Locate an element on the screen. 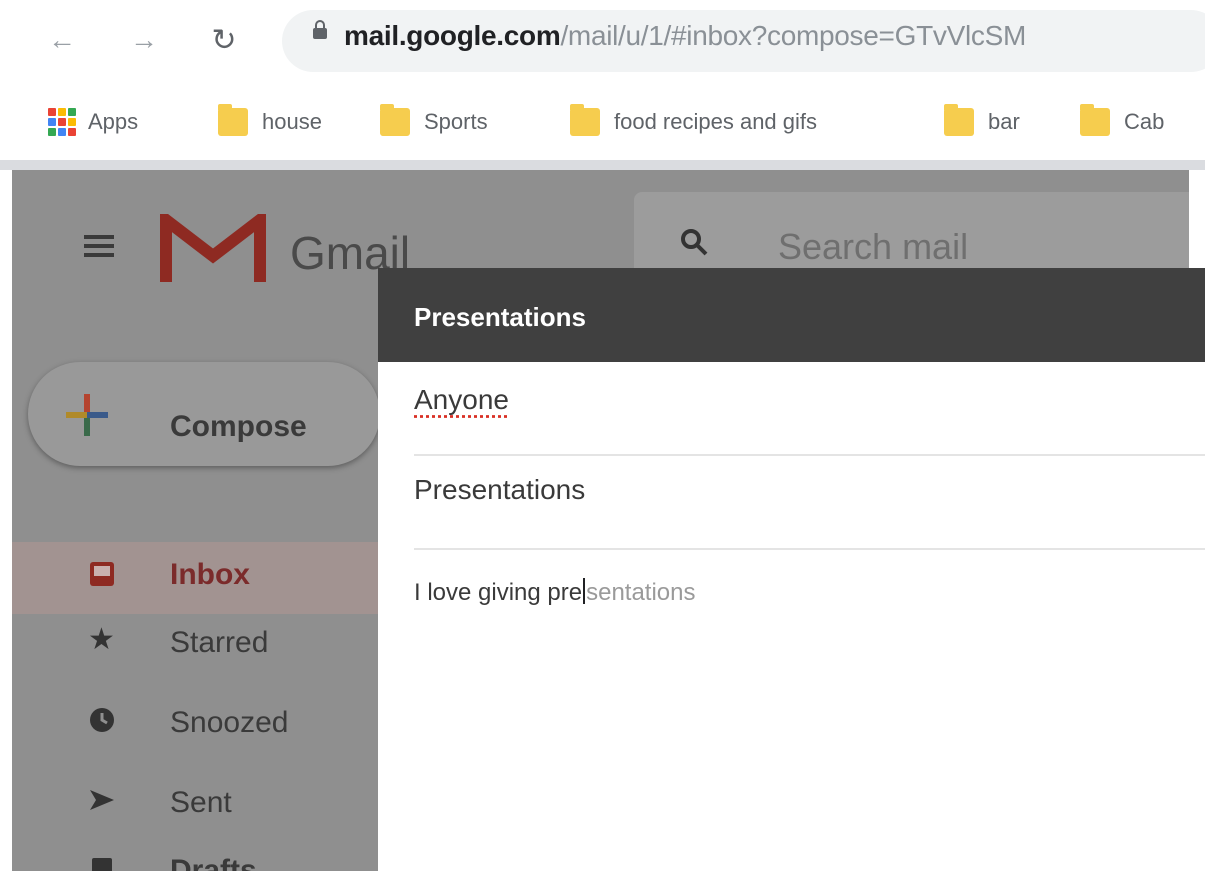  to-field: Anyone is located at coordinates (809, 409).